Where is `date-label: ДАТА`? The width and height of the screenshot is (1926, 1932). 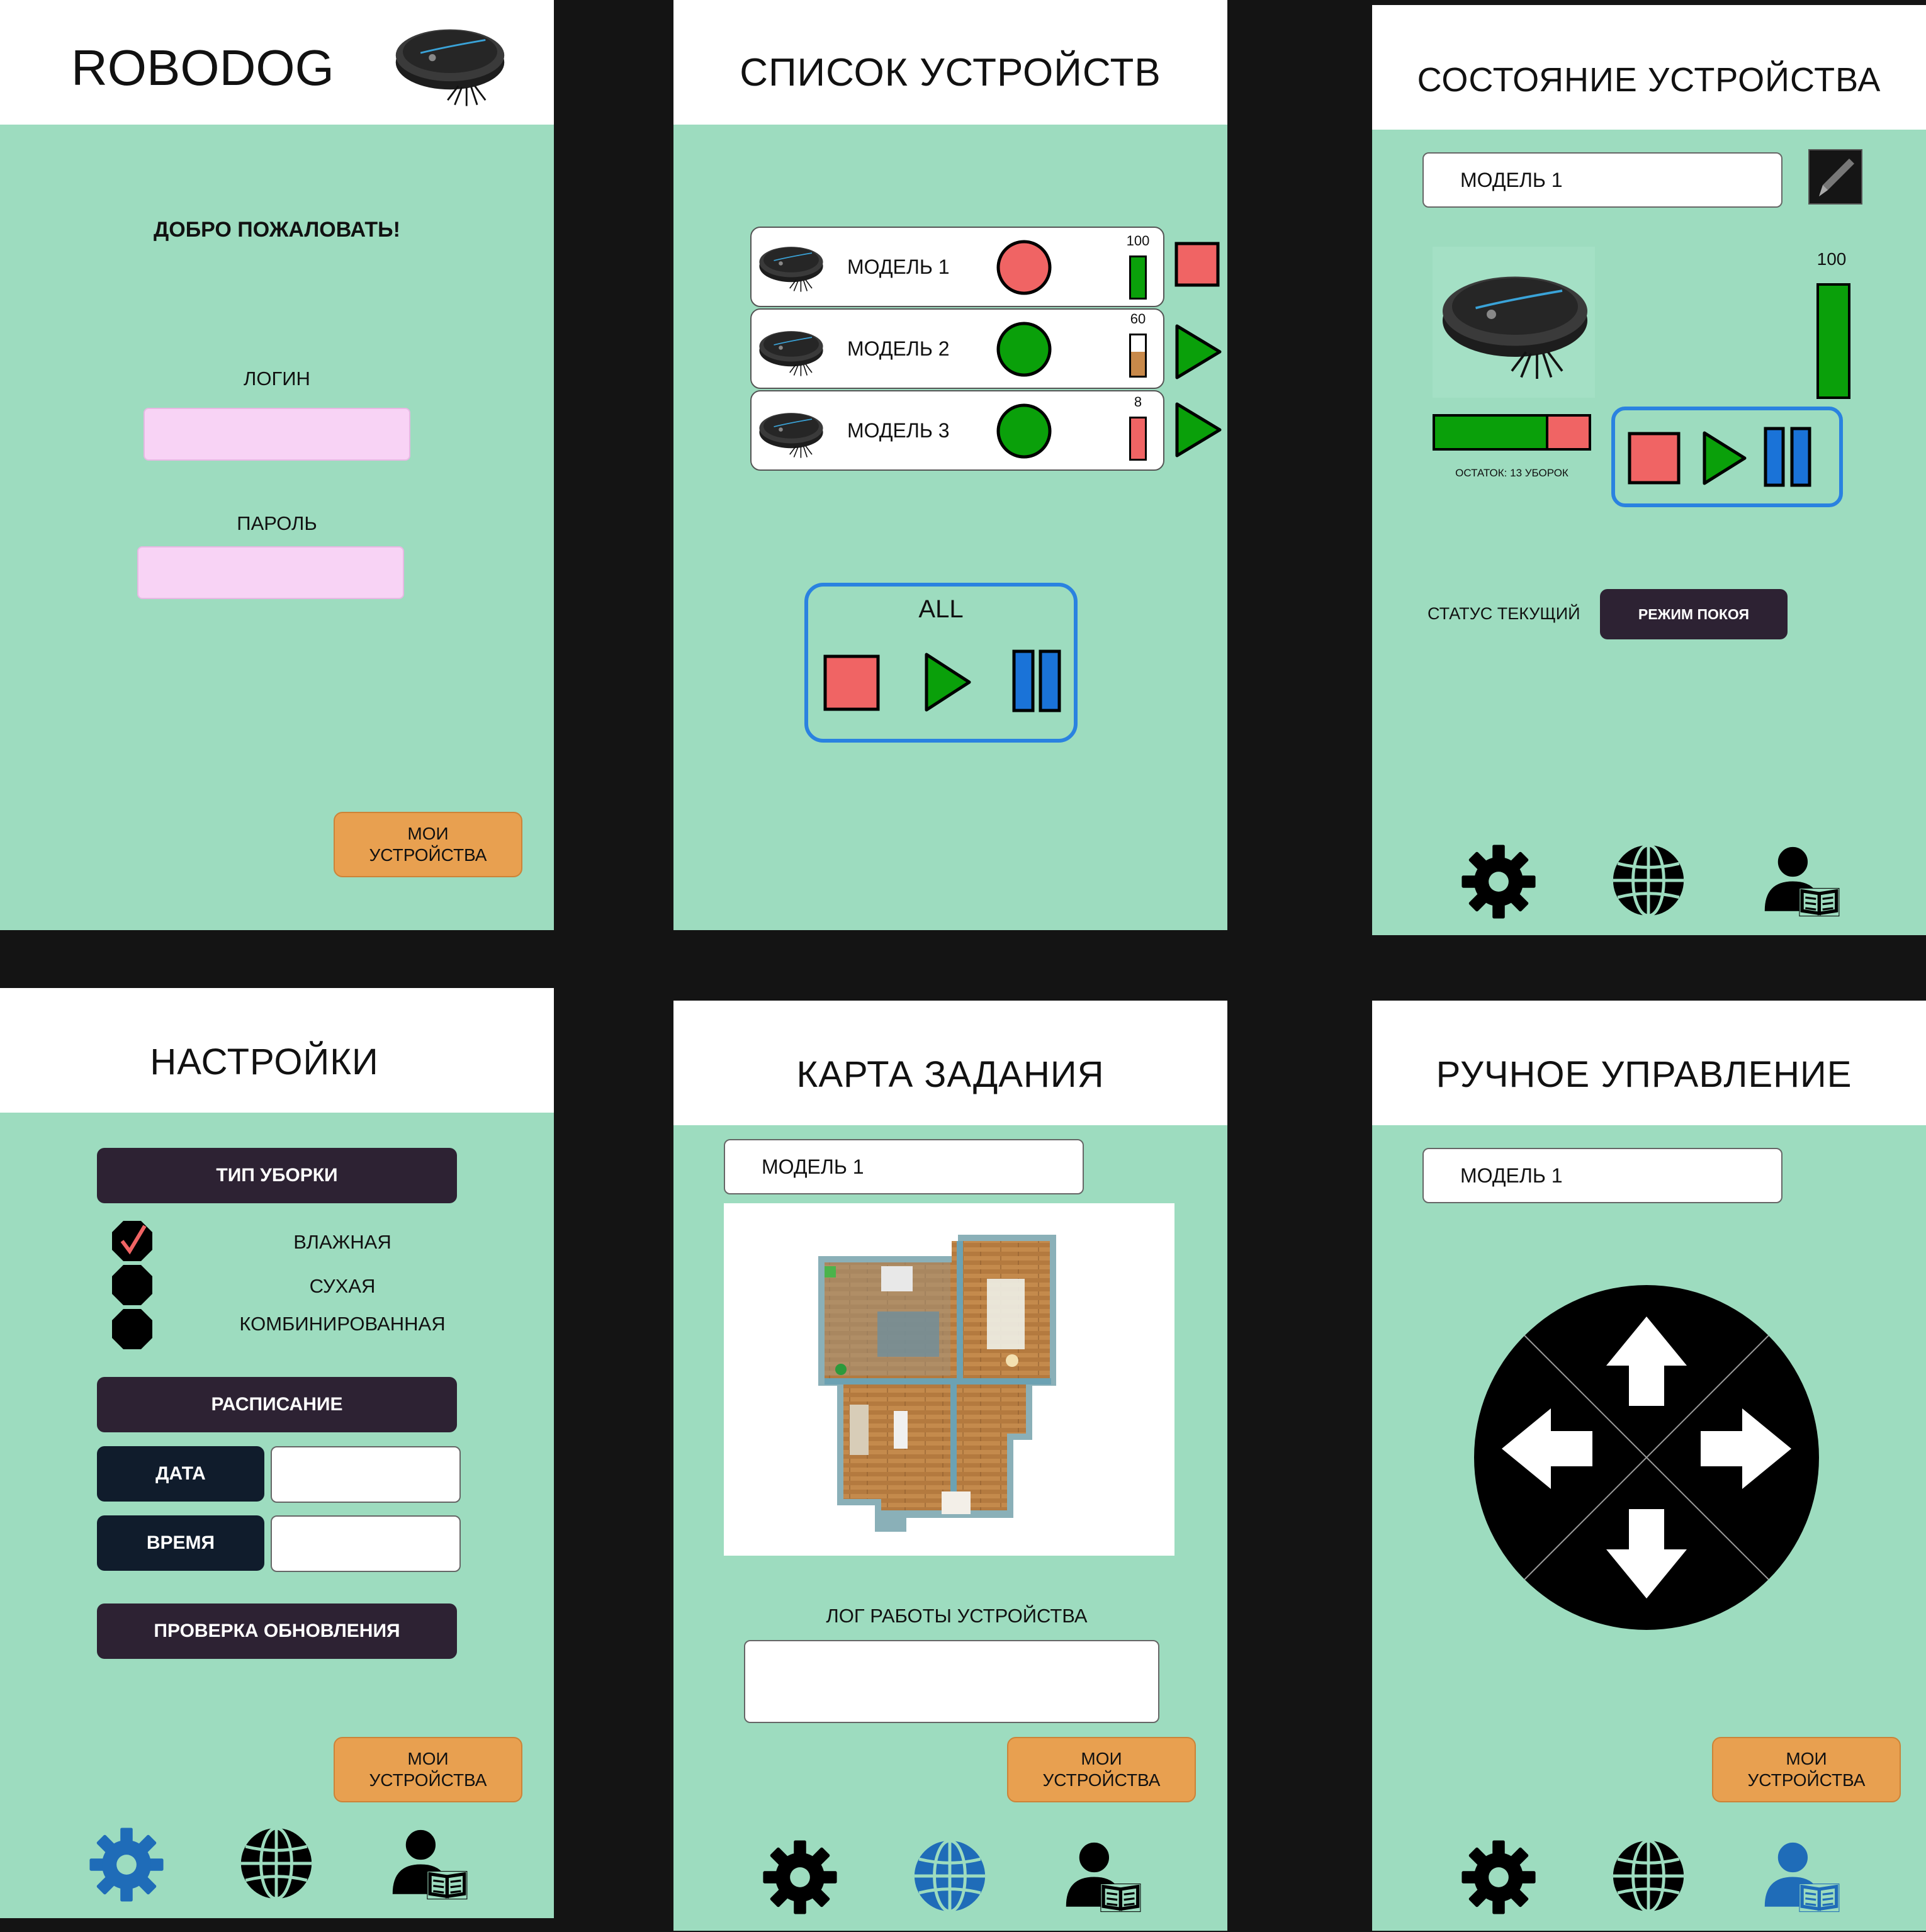 date-label: ДАТА is located at coordinates (180, 1474).